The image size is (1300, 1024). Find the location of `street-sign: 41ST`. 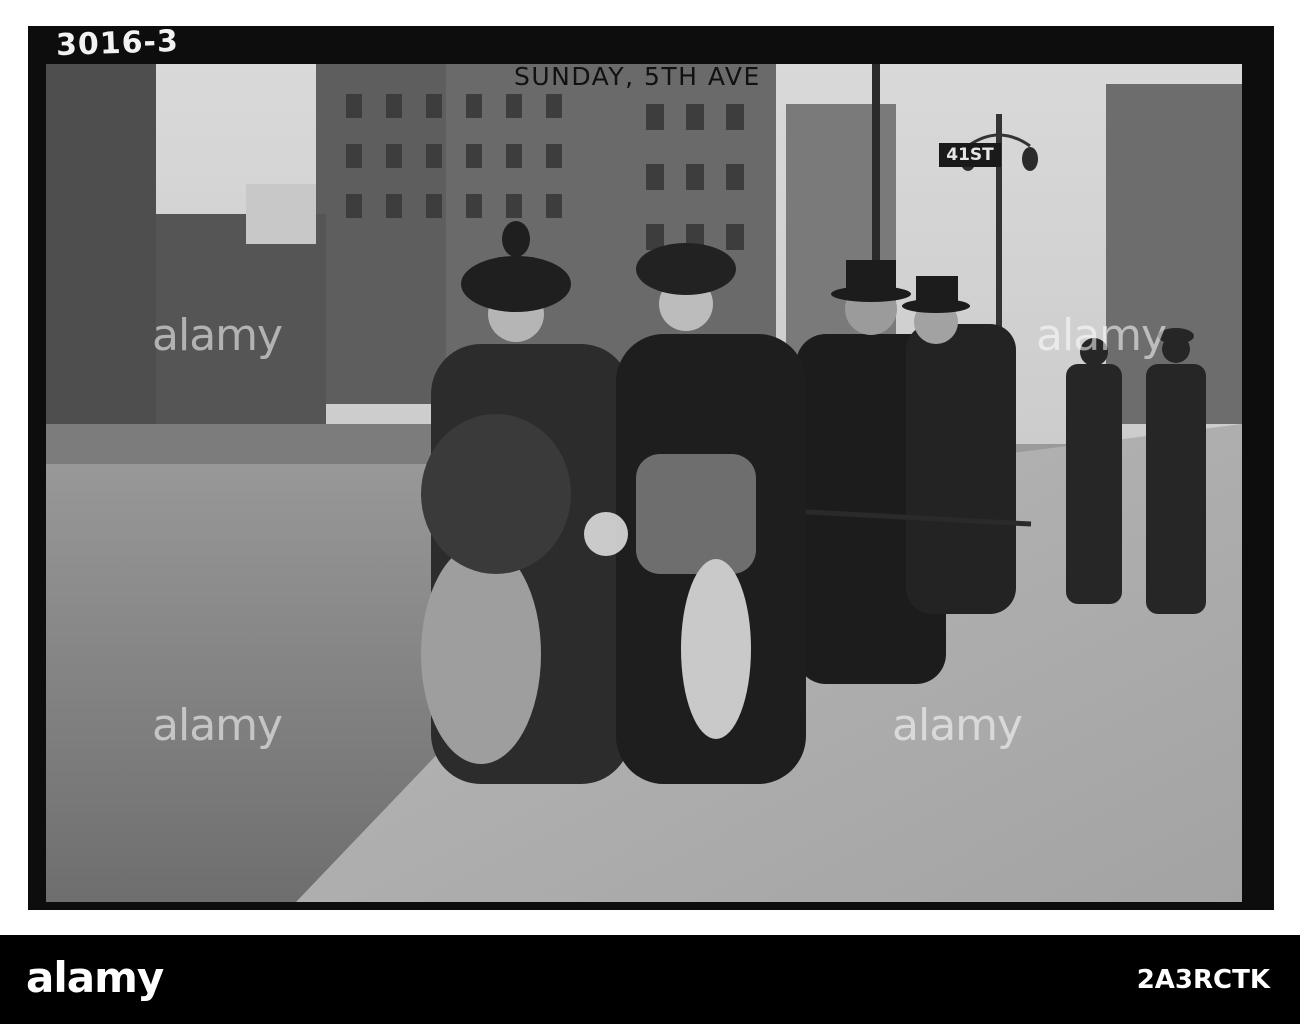

street-sign: 41ST is located at coordinates (970, 155).